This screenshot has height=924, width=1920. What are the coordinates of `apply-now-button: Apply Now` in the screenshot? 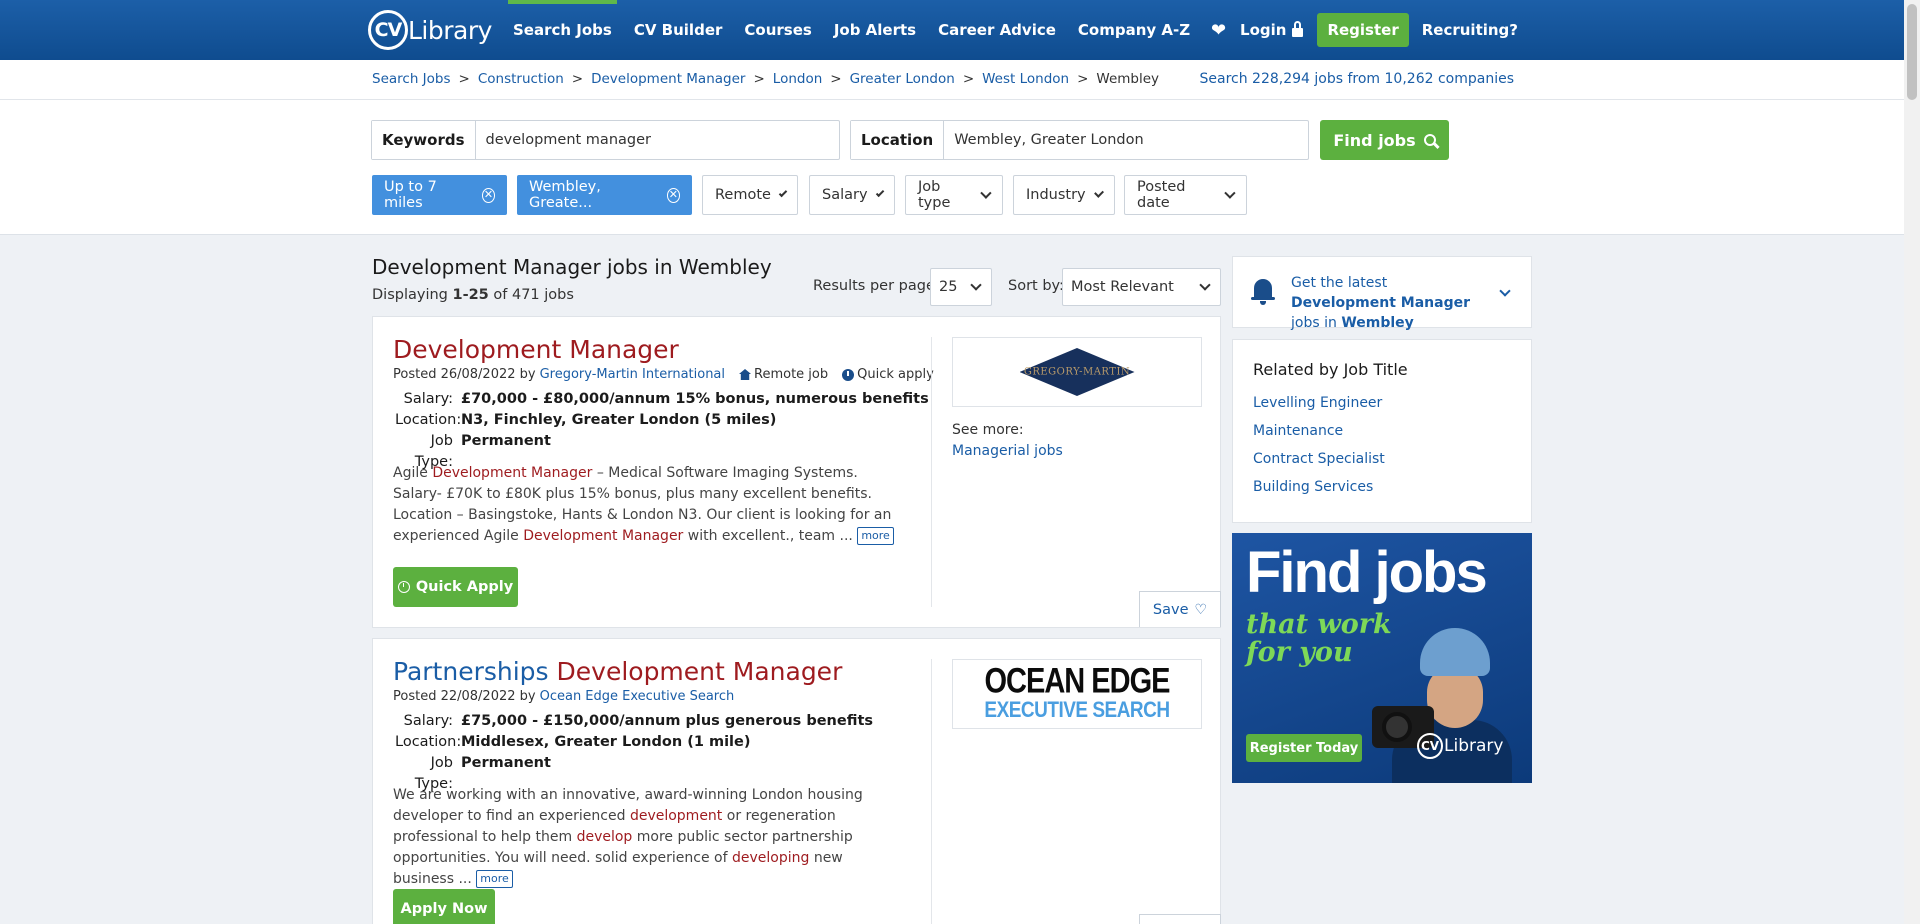 It's located at (444, 906).